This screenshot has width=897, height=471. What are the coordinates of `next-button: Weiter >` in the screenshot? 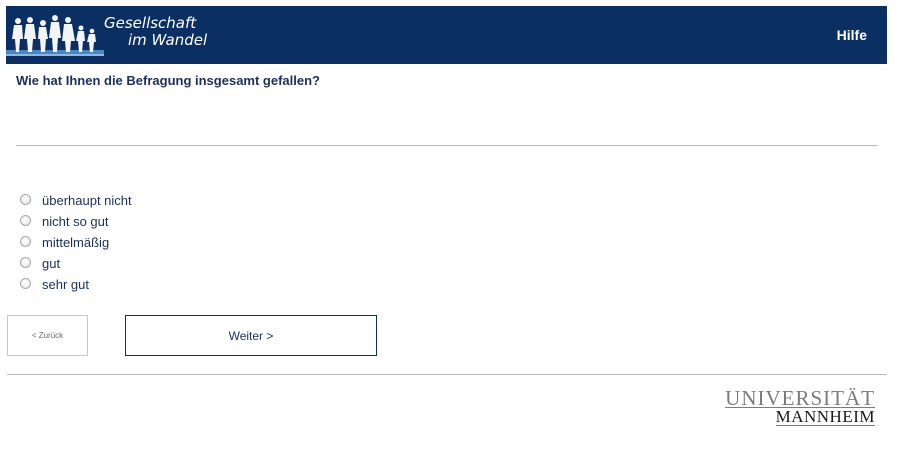 It's located at (251, 335).